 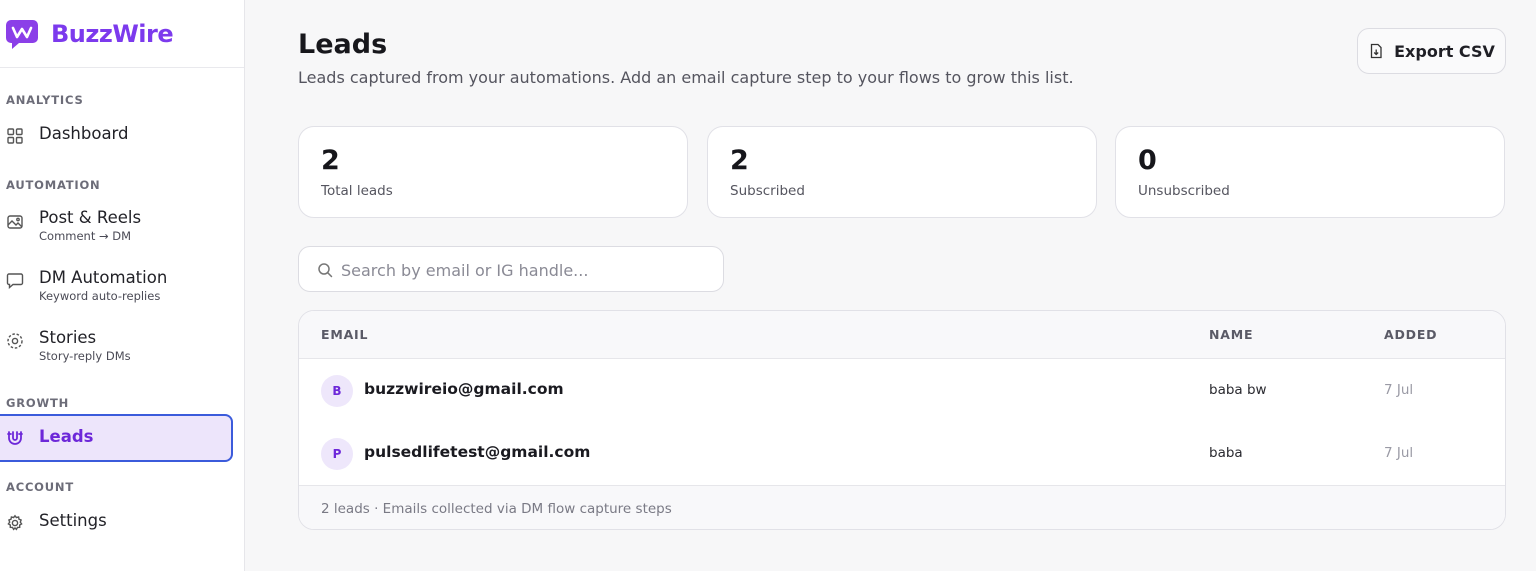 What do you see at coordinates (73, 520) in the screenshot?
I see `sidebar-item-label: Settings` at bounding box center [73, 520].